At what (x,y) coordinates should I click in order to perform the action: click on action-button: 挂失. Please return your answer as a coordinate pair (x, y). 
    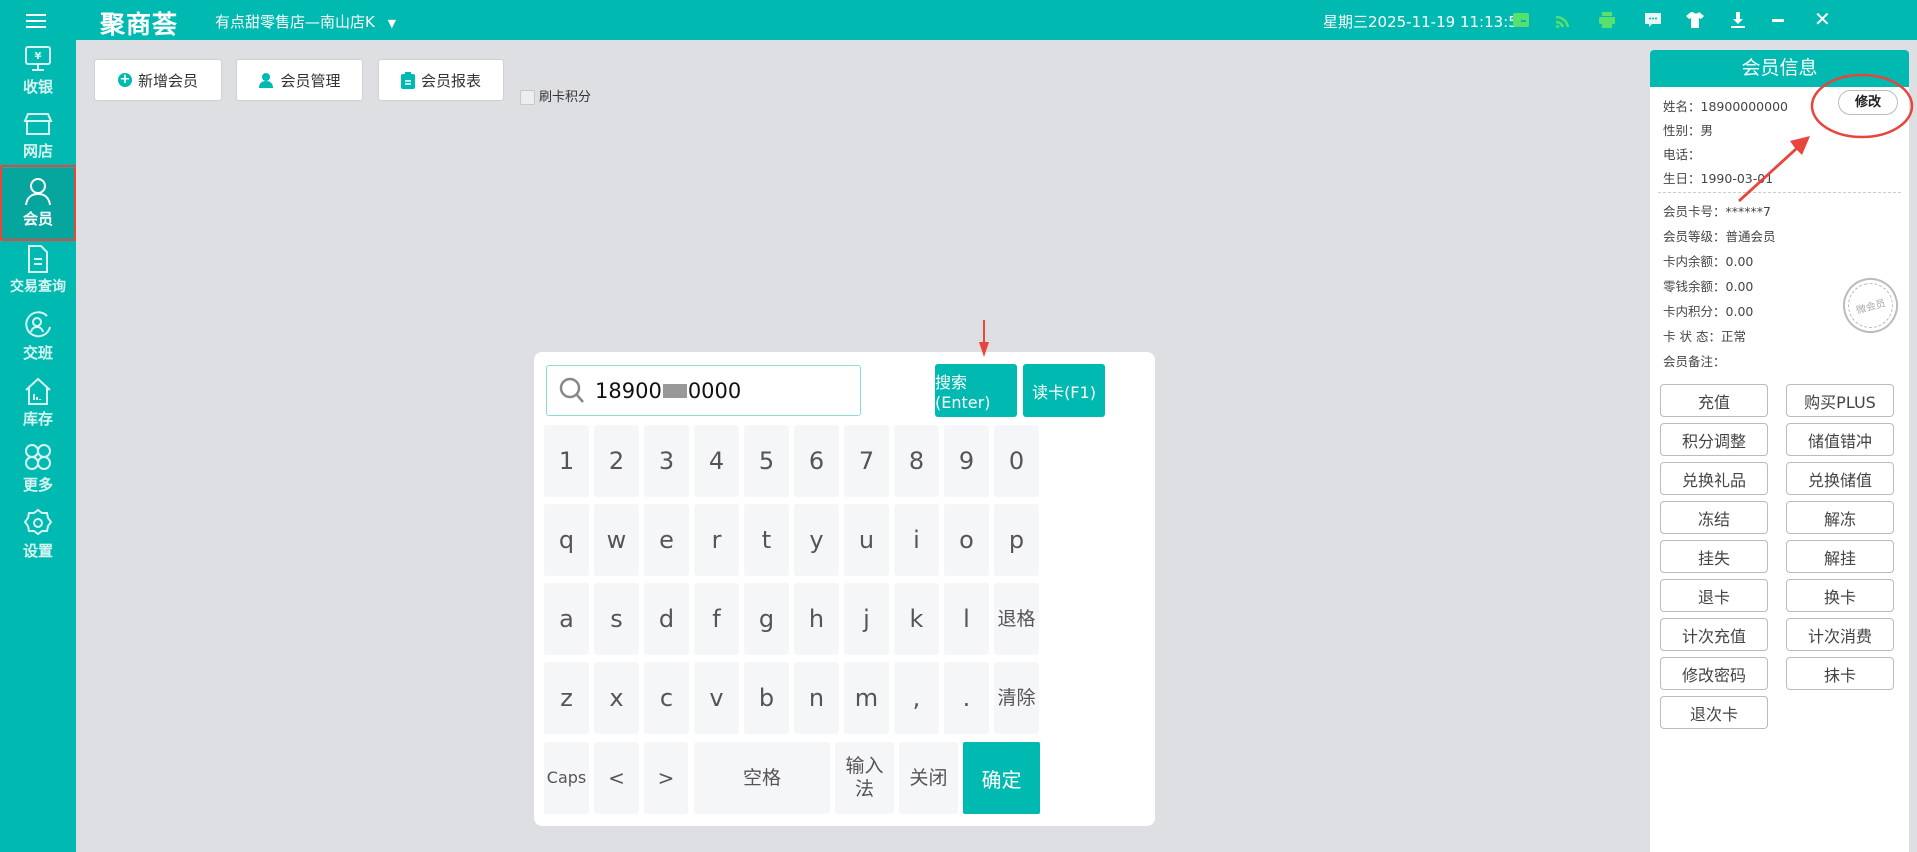
    Looking at the image, I should click on (1714, 556).